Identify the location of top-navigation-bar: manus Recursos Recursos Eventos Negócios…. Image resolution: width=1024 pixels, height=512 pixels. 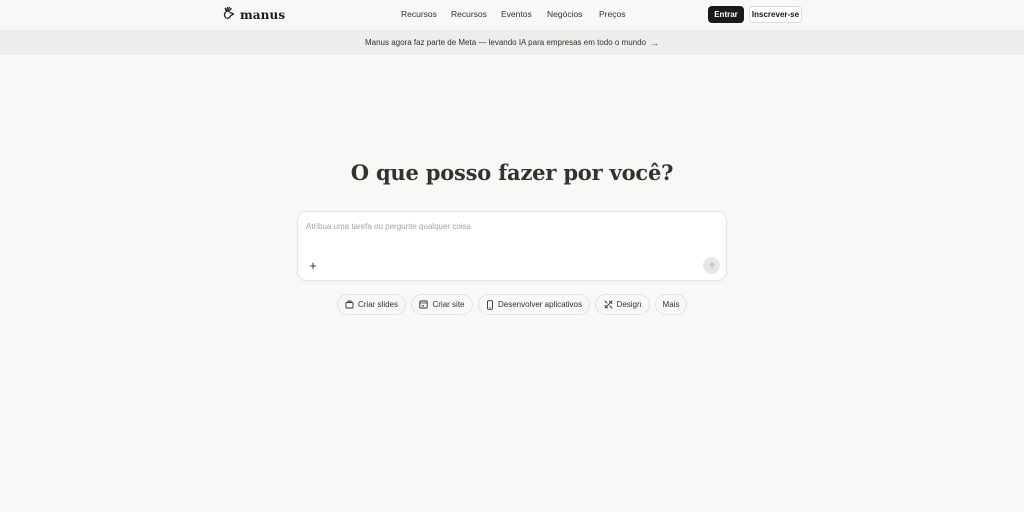
(512, 15).